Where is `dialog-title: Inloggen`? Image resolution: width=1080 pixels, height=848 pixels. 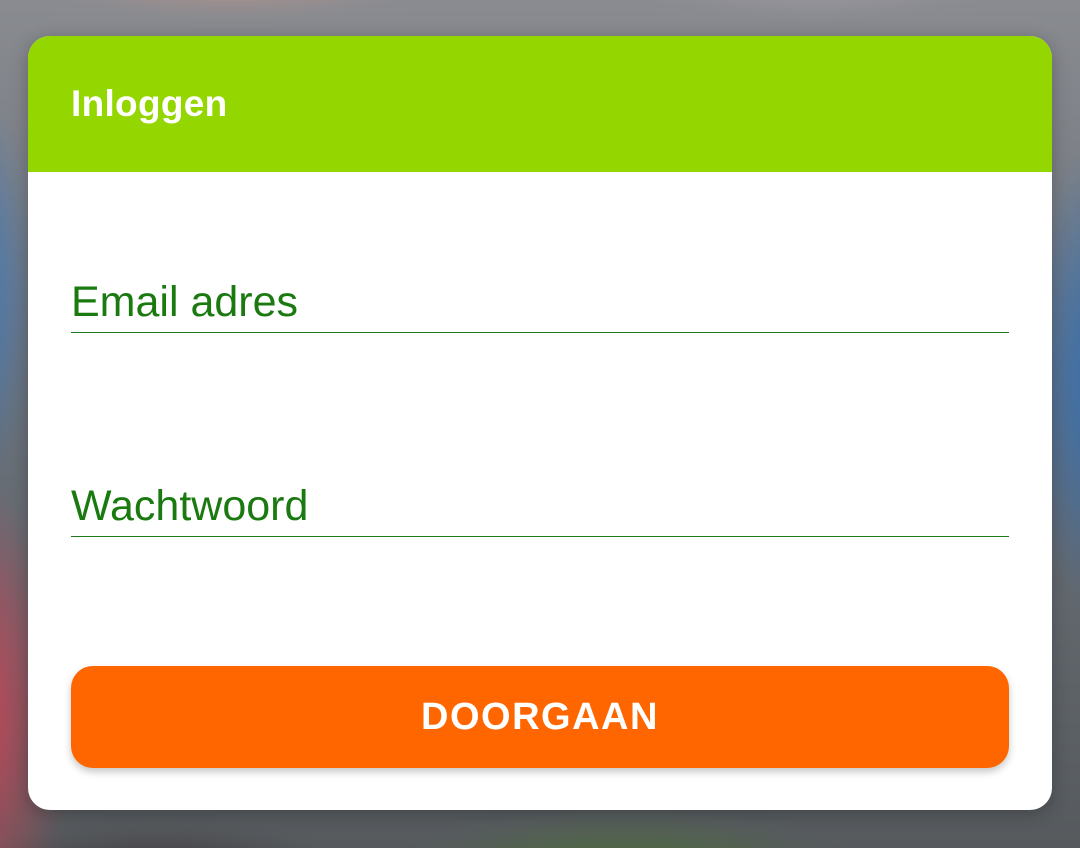
dialog-title: Inloggen is located at coordinates (149, 103).